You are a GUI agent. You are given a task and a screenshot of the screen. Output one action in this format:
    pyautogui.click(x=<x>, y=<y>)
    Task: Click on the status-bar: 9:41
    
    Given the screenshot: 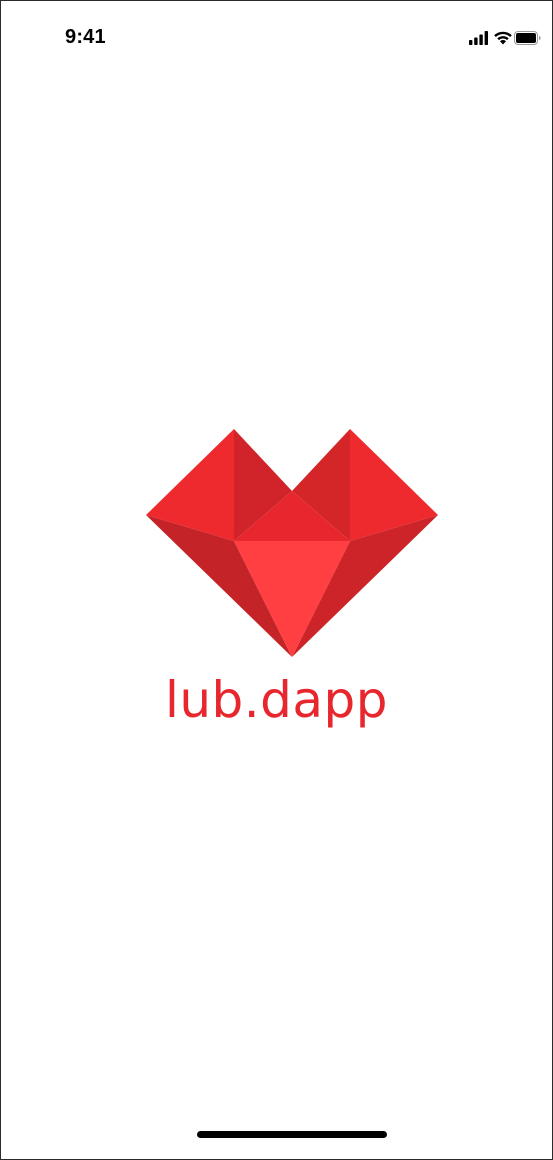 What is the action you would take?
    pyautogui.click(x=276, y=39)
    